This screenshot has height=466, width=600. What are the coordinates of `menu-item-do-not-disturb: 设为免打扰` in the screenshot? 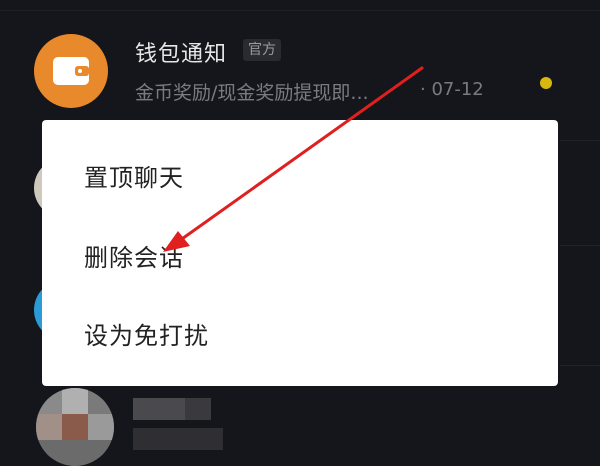 It's located at (300, 333).